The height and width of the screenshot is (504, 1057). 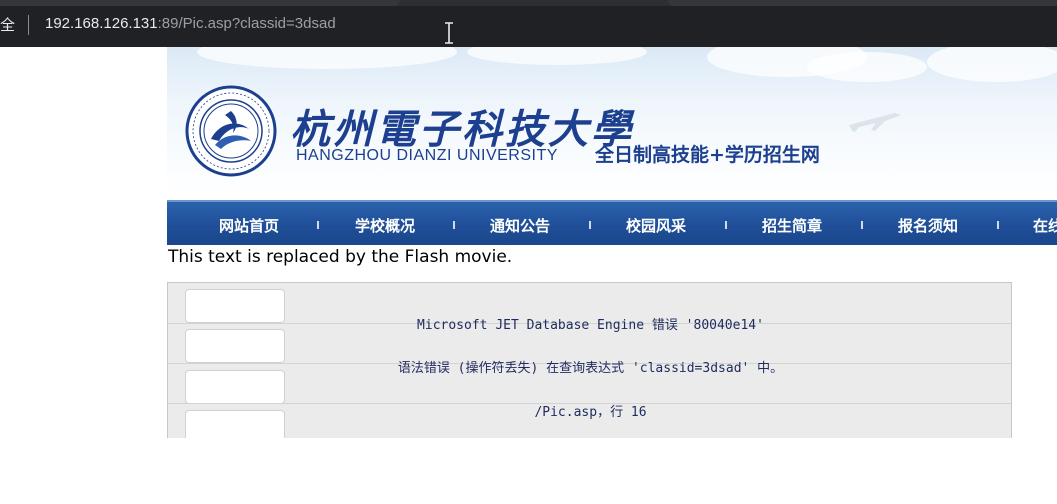 I want to click on text-cursor-icon, so click(x=449, y=33).